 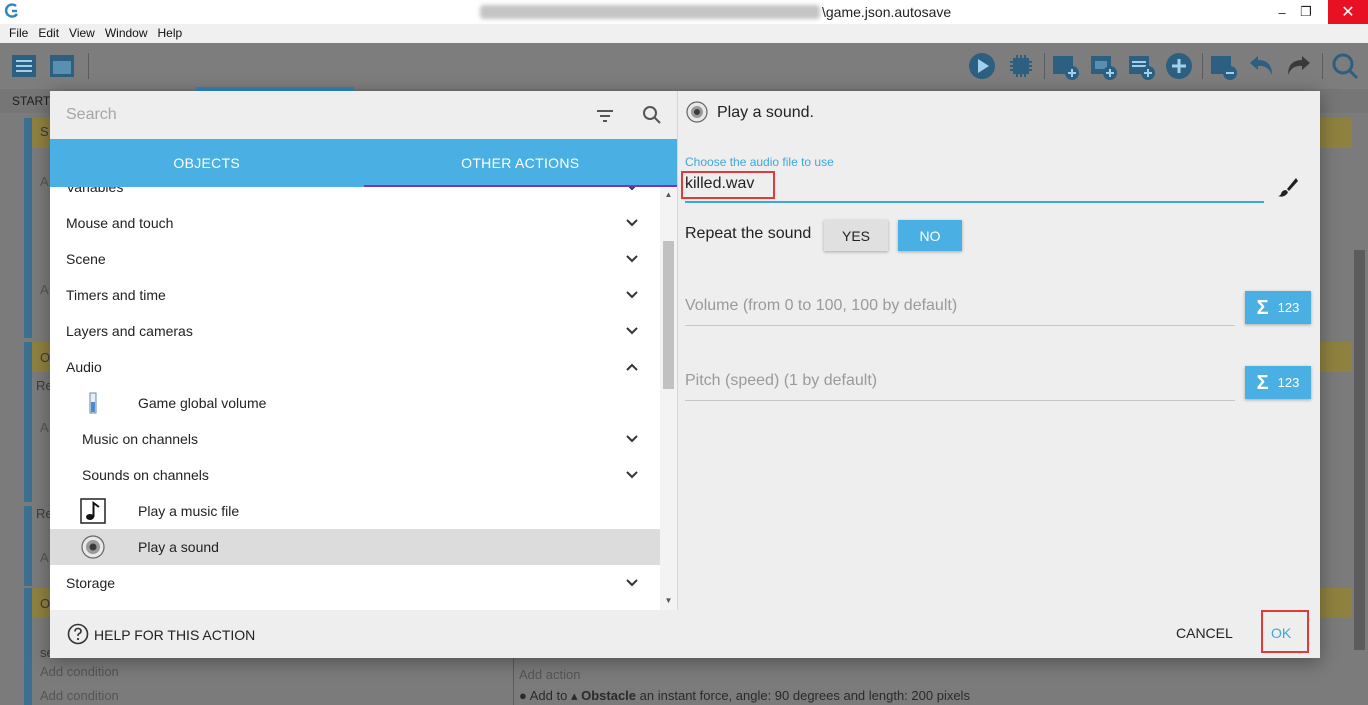 What do you see at coordinates (44, 131) in the screenshot?
I see `event-fragment: S` at bounding box center [44, 131].